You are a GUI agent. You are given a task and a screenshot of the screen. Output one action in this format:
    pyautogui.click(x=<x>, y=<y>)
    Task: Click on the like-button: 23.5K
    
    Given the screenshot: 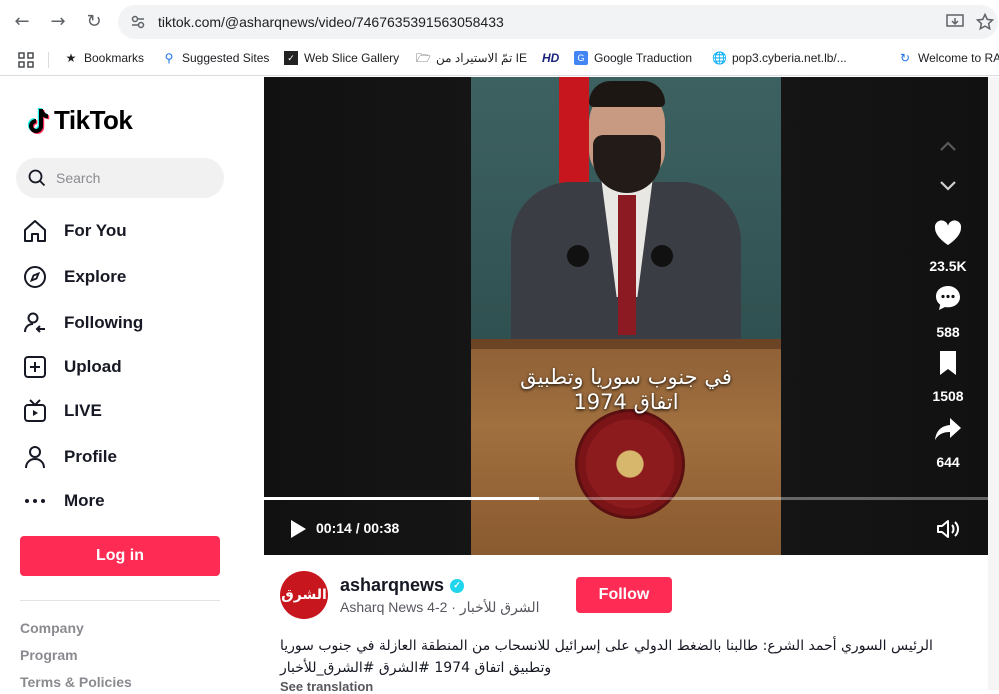 What is the action you would take?
    pyautogui.click(x=948, y=246)
    